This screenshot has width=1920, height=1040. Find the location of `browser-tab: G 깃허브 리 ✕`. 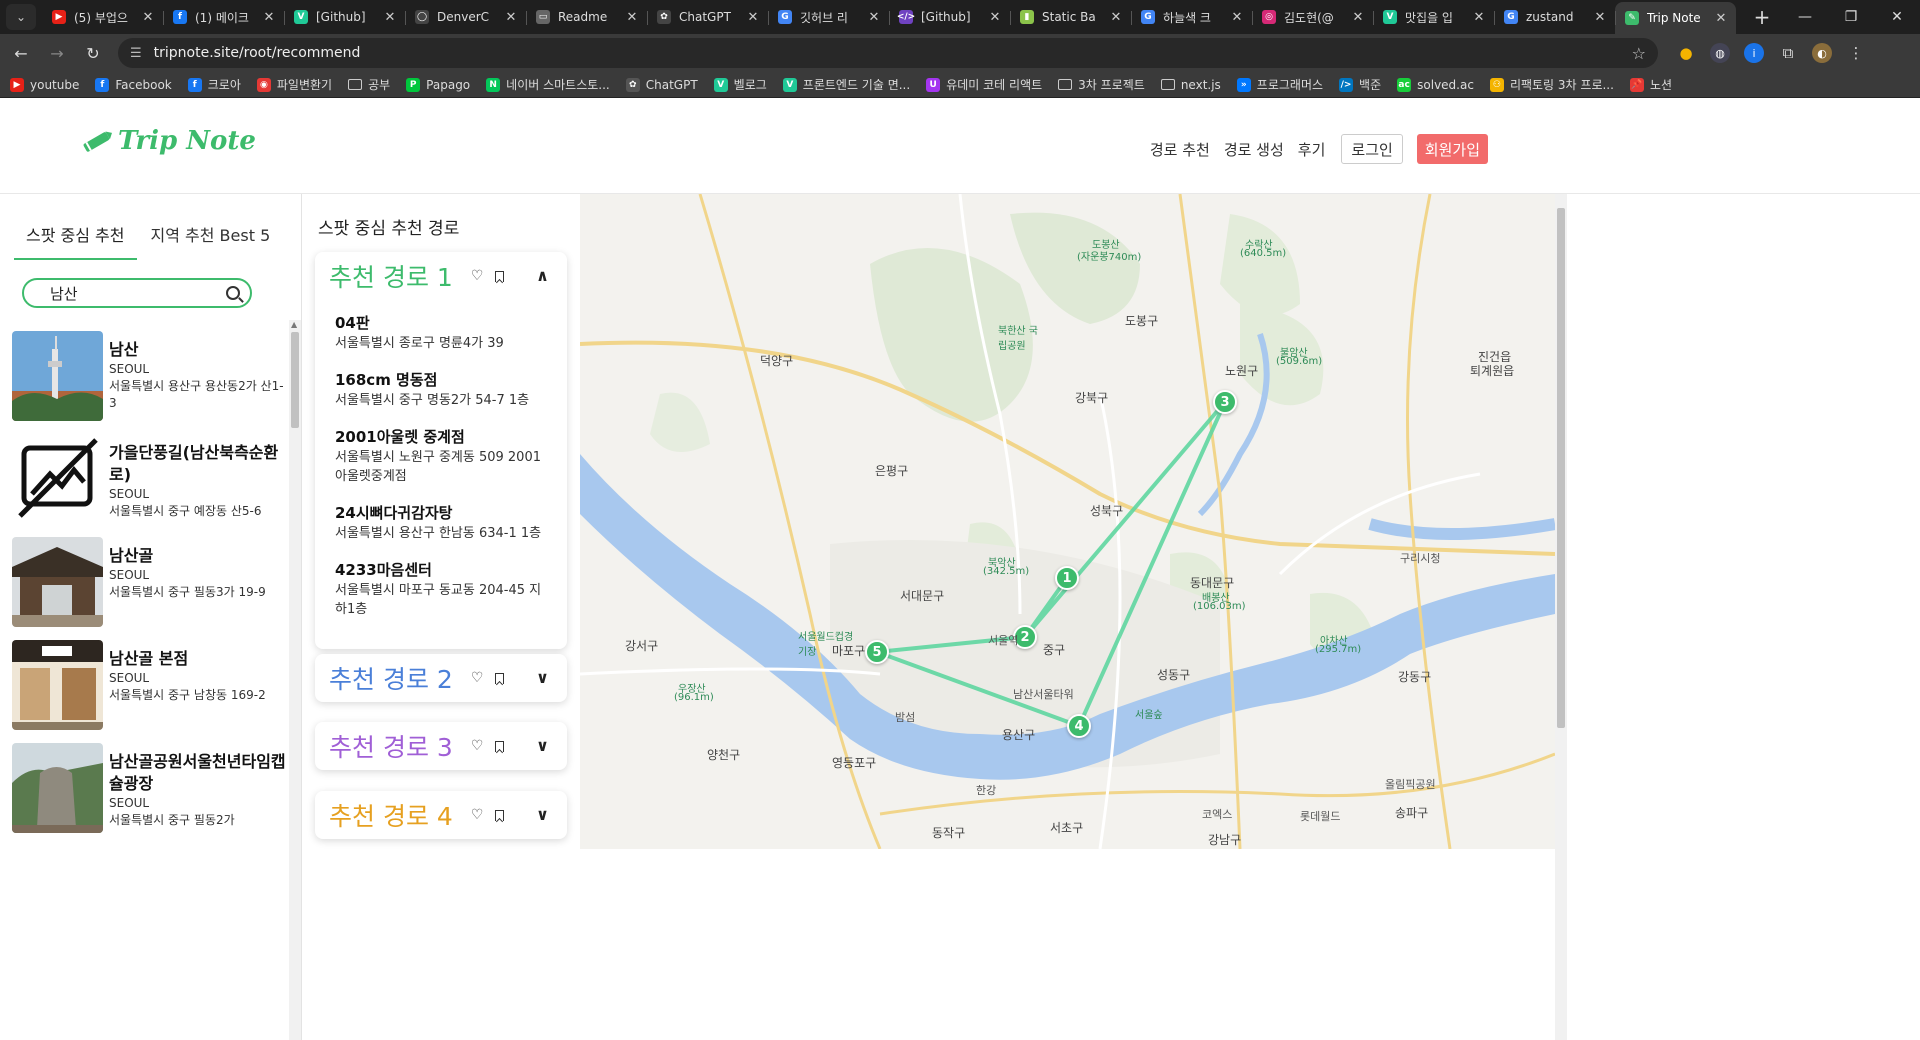

browser-tab: G 깃허브 리 ✕ is located at coordinates (828, 17).